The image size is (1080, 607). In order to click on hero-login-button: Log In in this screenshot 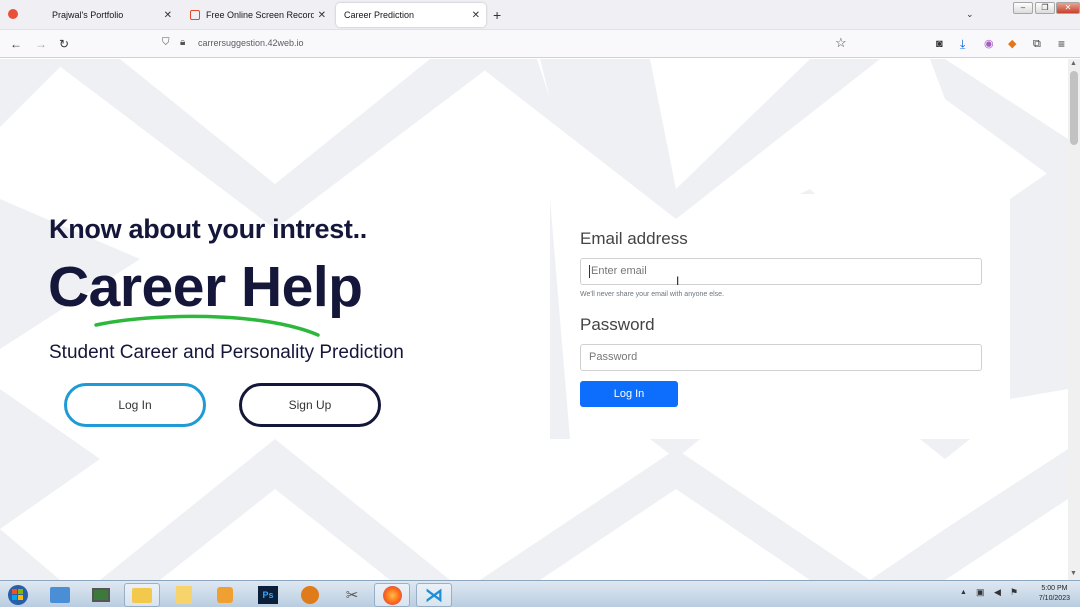, I will do `click(135, 405)`.